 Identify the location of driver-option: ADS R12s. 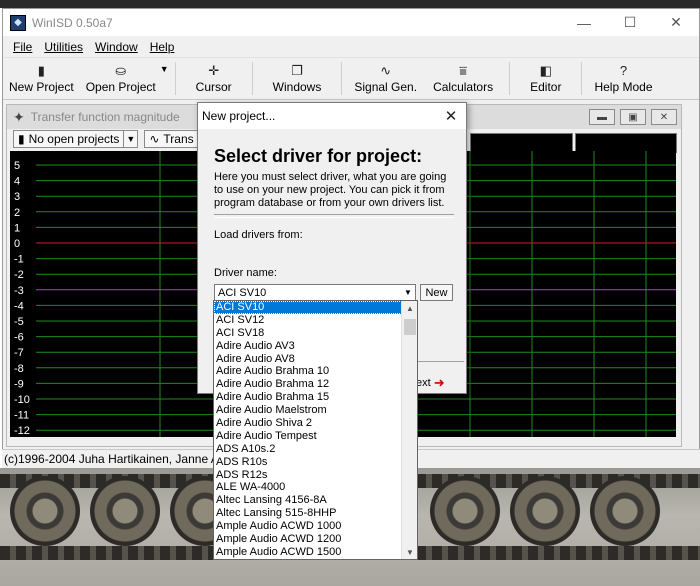
(308, 475).